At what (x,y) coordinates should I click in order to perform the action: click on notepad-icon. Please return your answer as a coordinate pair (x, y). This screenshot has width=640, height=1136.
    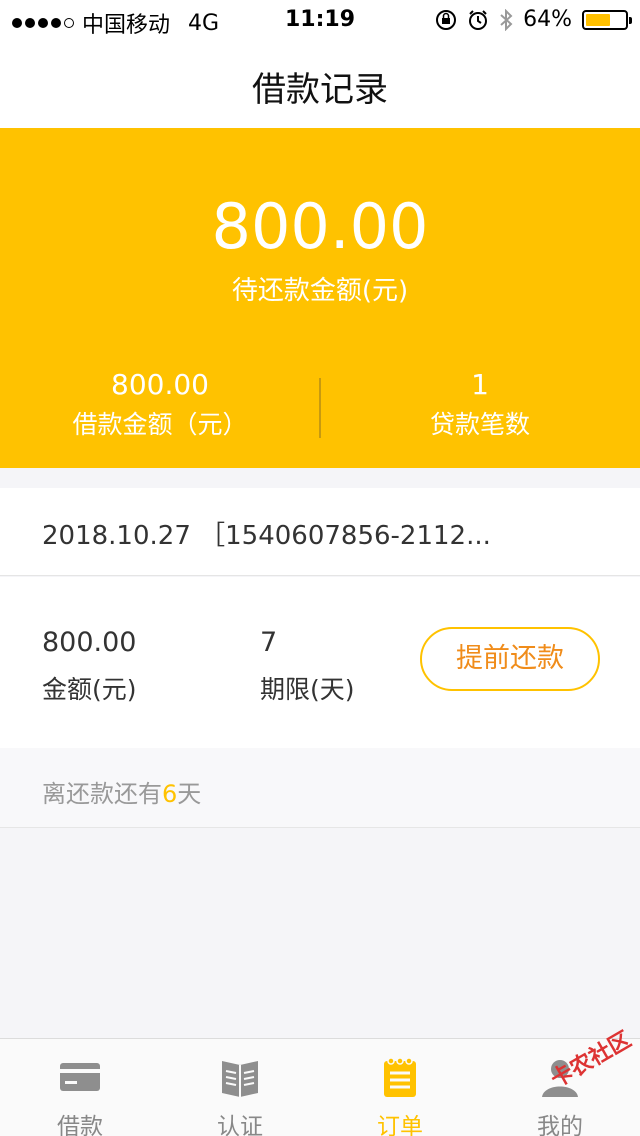
    Looking at the image, I should click on (400, 1077).